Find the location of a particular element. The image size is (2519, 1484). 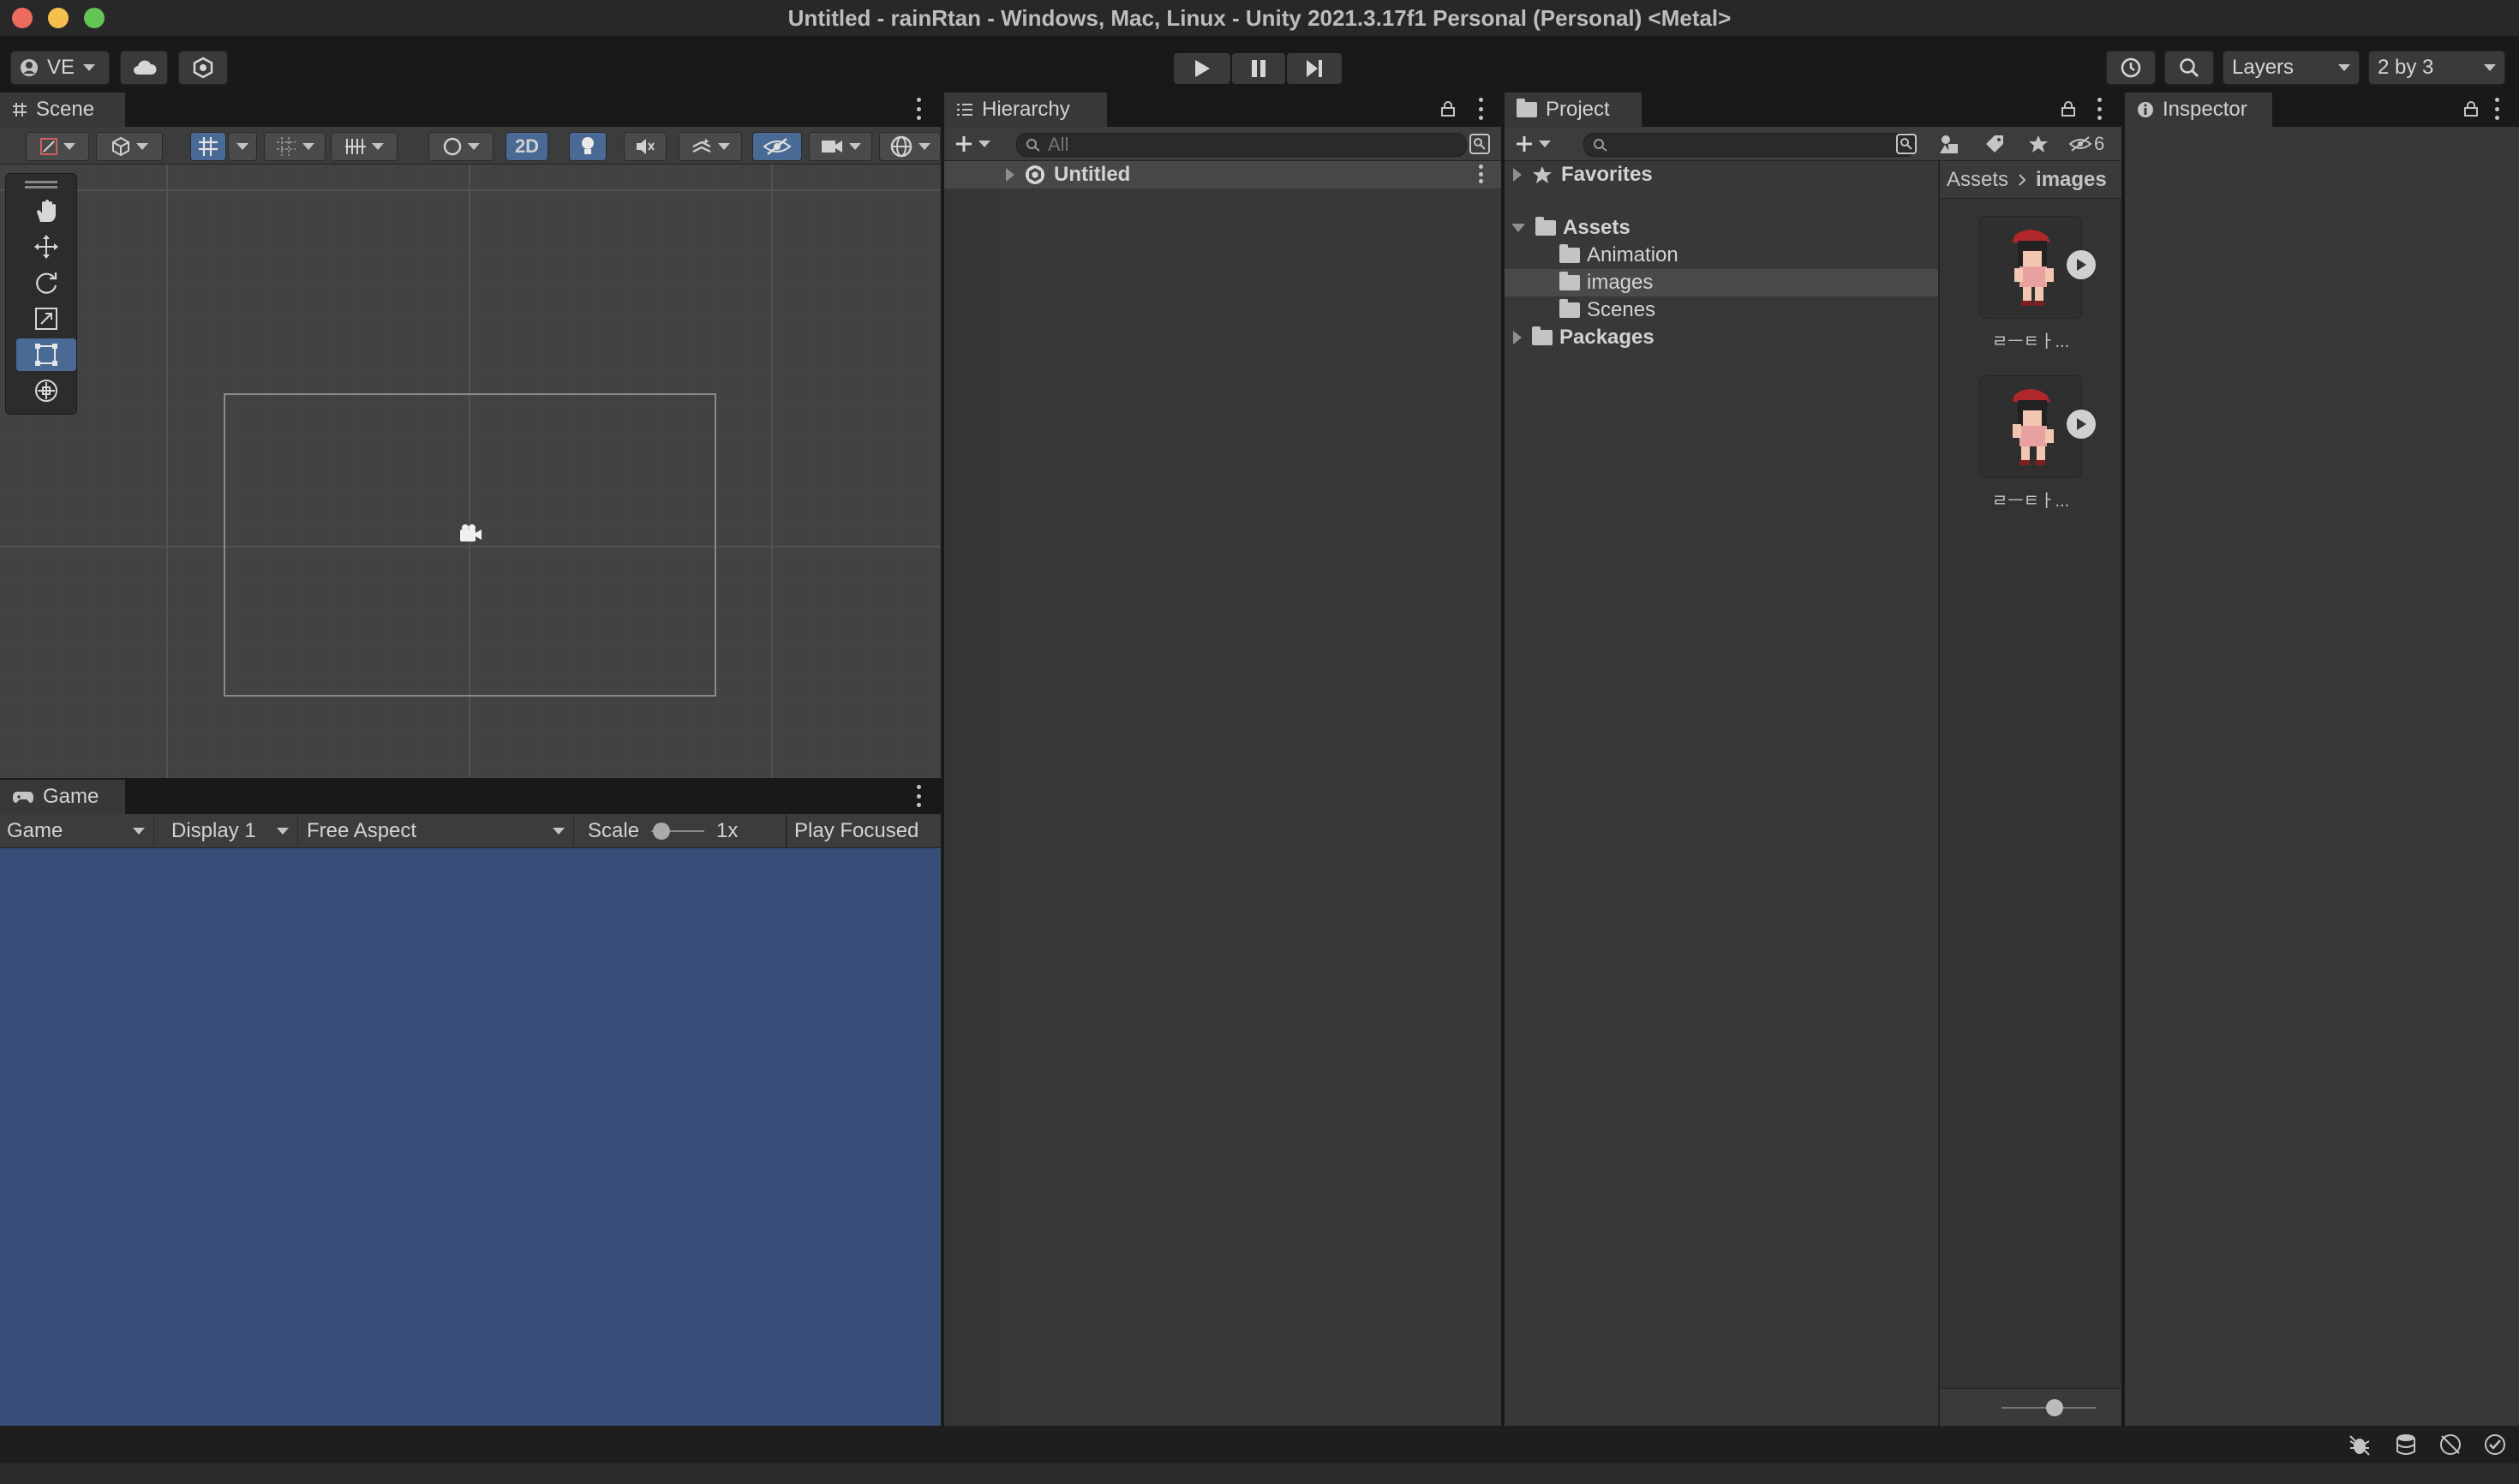

lighting-toggle is located at coordinates (588, 146).